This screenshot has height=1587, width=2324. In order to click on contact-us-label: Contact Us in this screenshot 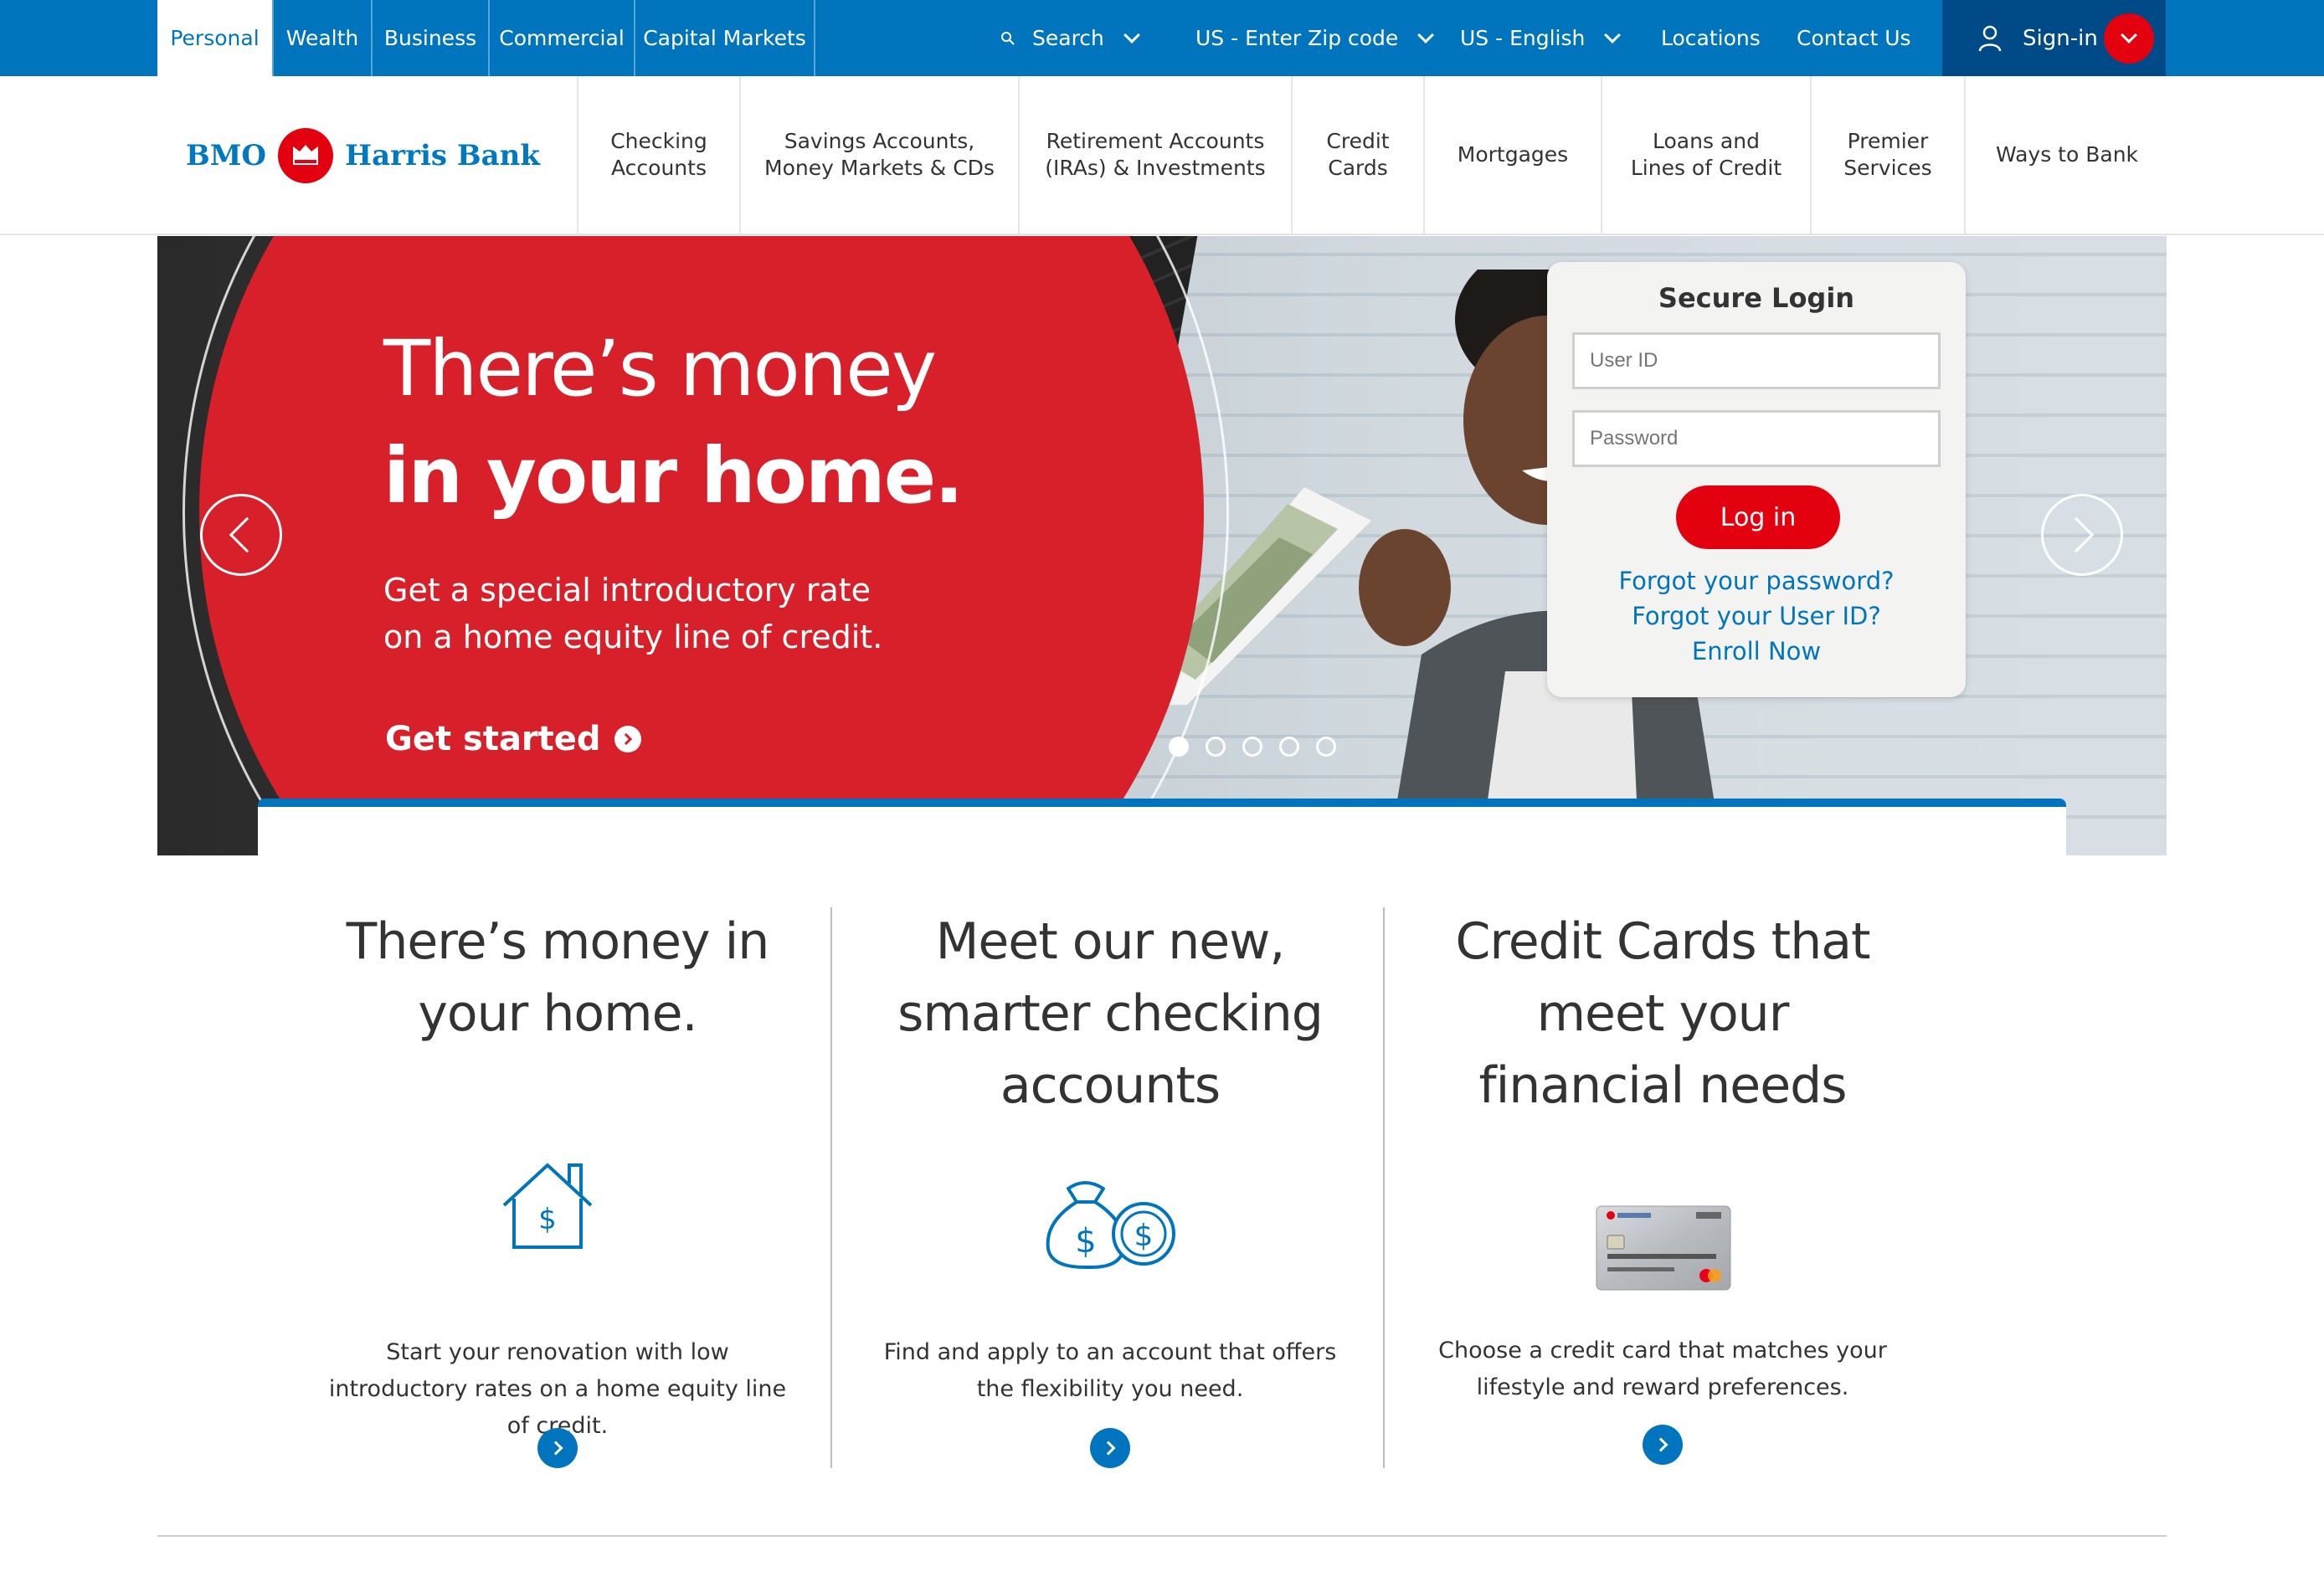, I will do `click(1854, 38)`.